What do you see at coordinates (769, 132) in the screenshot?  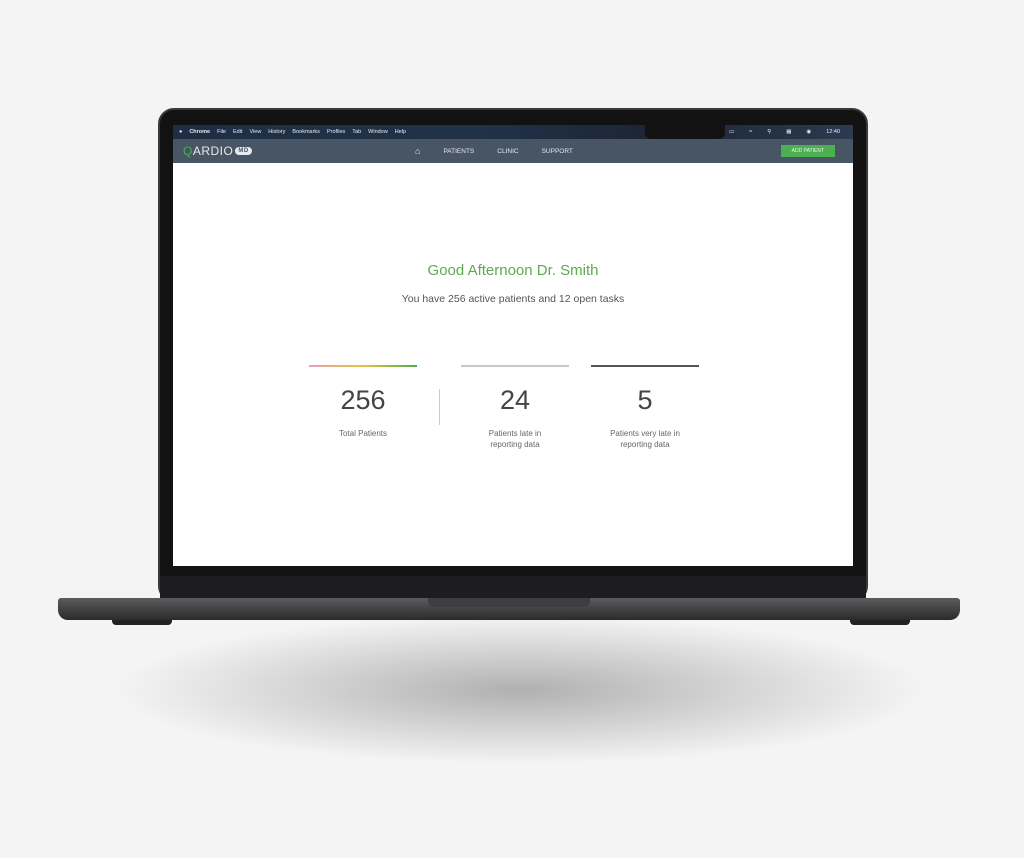 I see `search-icon: ⚲` at bounding box center [769, 132].